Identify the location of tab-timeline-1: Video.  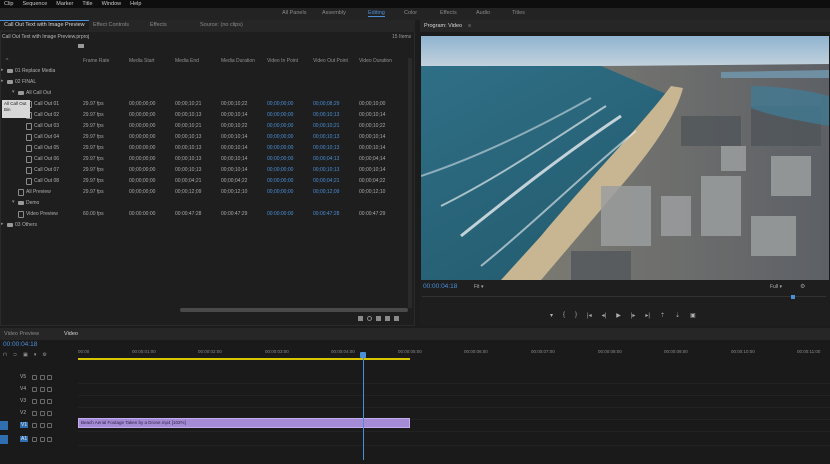
(71, 334).